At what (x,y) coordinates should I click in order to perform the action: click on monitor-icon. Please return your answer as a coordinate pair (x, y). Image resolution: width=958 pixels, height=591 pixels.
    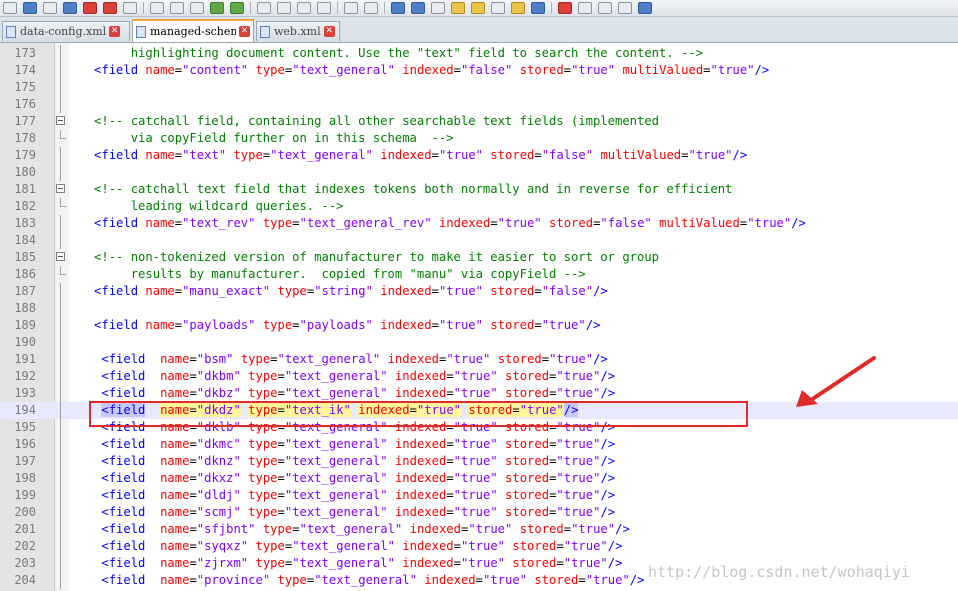
    Looking at the image, I should click on (538, 8).